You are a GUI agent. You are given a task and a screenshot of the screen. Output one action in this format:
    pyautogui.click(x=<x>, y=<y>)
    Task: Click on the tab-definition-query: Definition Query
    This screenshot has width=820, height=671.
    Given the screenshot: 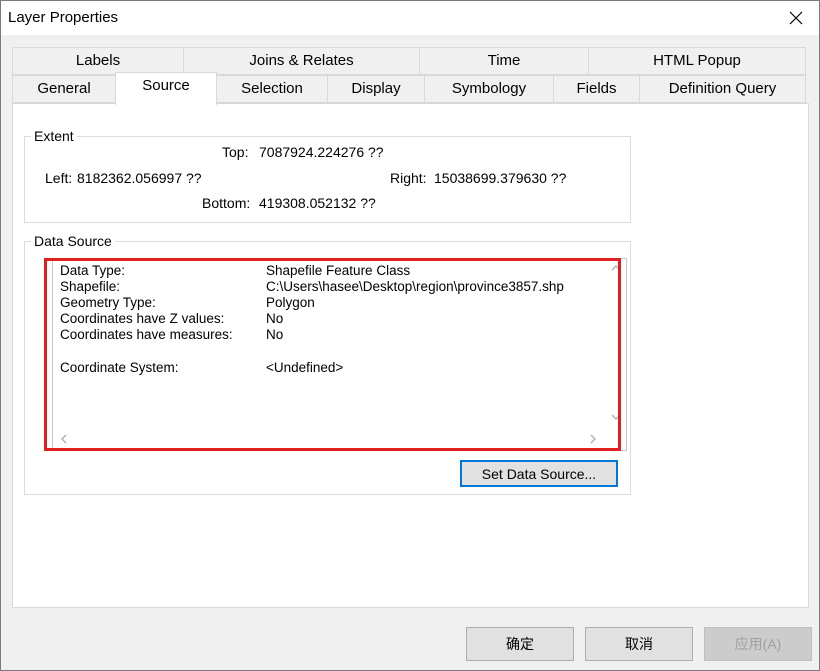 What is the action you would take?
    pyautogui.click(x=722, y=89)
    